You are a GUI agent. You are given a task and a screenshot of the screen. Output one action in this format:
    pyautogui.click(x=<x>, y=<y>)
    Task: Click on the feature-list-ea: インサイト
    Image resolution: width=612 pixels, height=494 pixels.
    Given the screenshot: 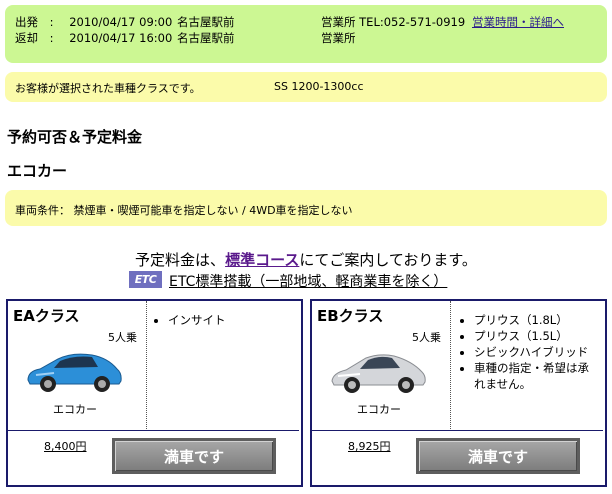 What is the action you would take?
    pyautogui.click(x=223, y=320)
    